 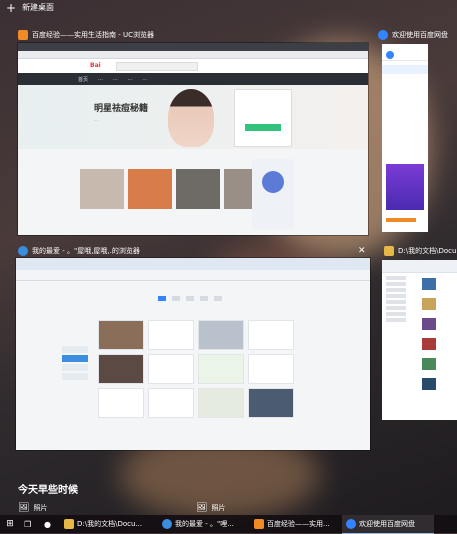 I want to click on pan-window-thumbnail, so click(x=405, y=138).